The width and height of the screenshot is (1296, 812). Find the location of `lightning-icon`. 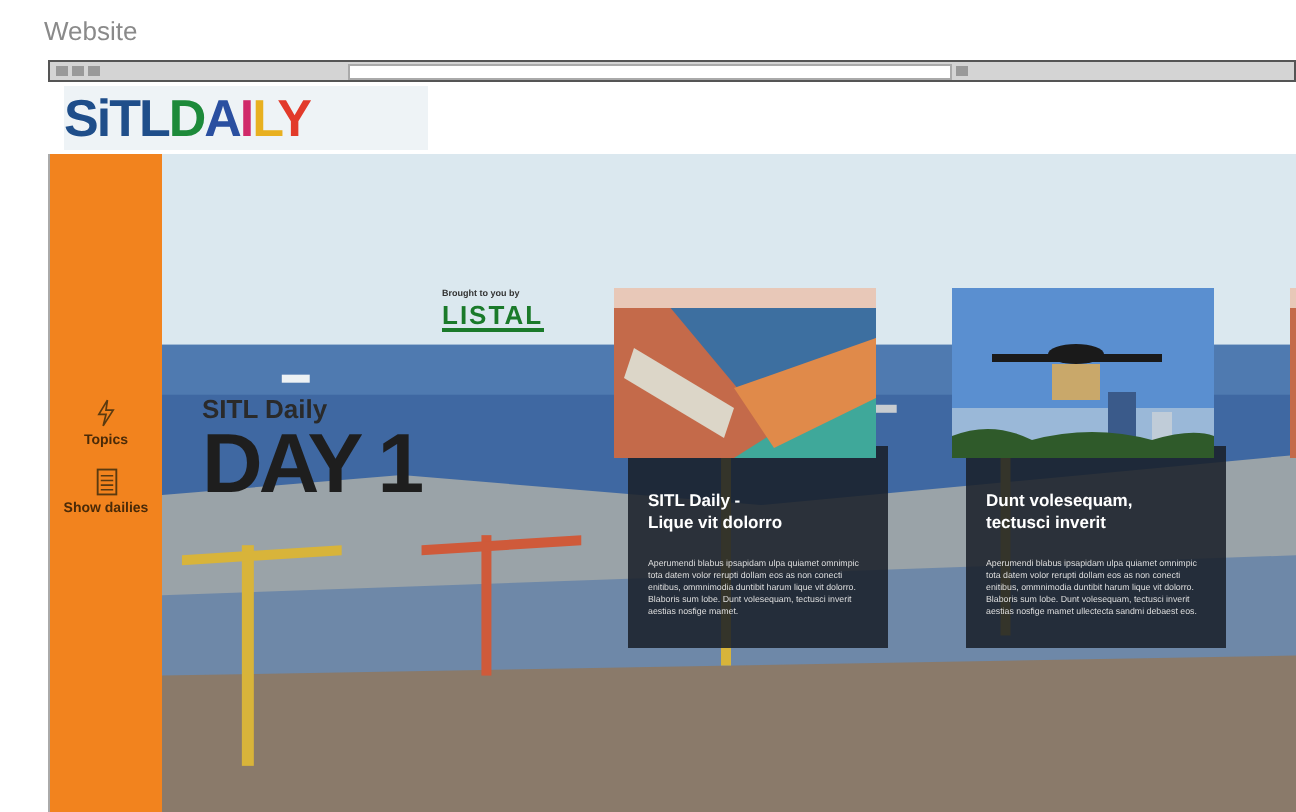

lightning-icon is located at coordinates (105, 413).